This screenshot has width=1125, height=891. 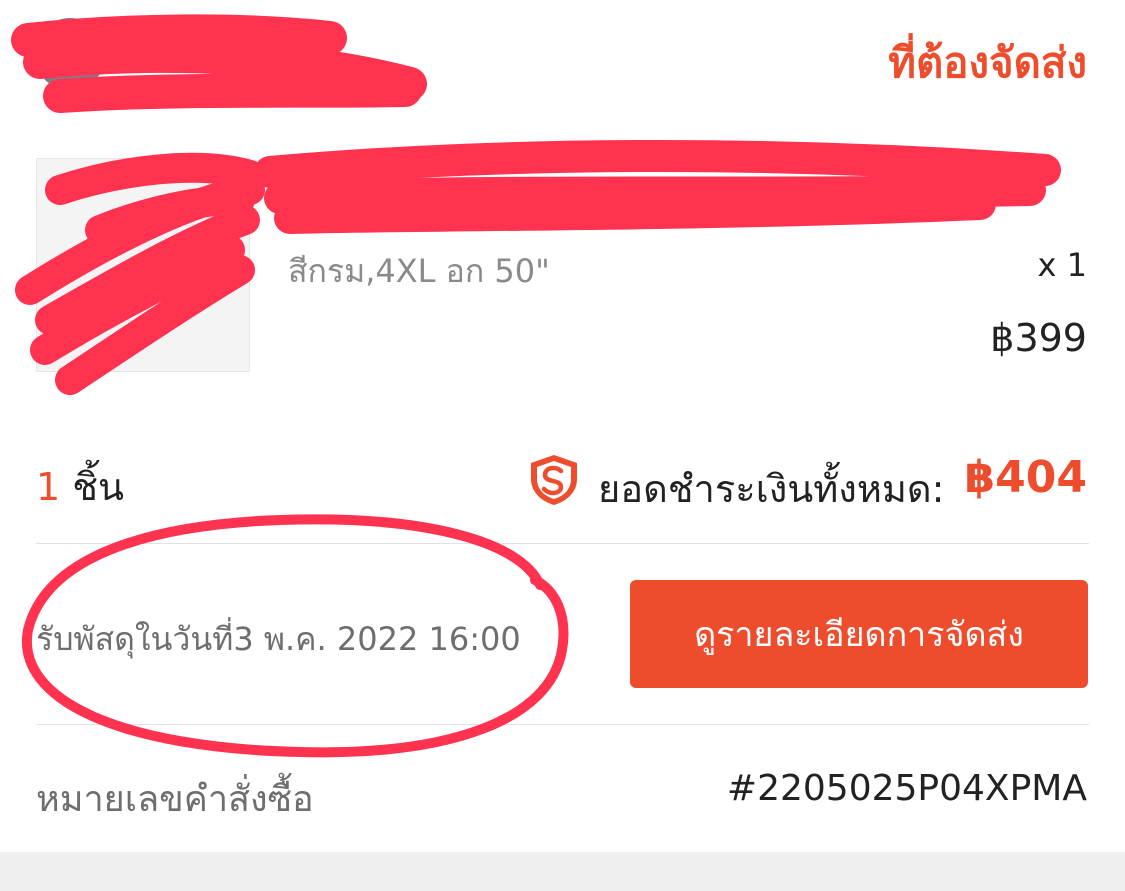 What do you see at coordinates (278, 639) in the screenshot?
I see `receive-parcel-date: รับพัสดุในวันที่3 พ.ค. 2022 16:00` at bounding box center [278, 639].